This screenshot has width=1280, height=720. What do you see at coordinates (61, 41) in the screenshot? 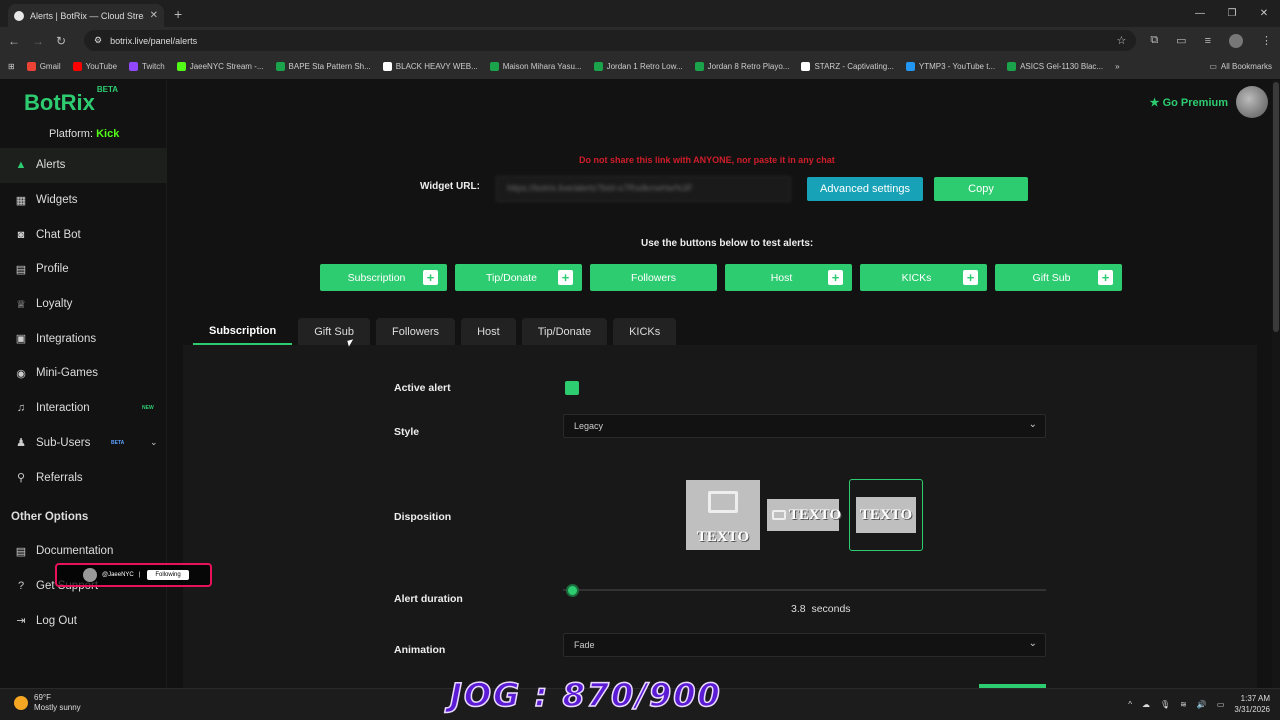
I see `reload-icon: ↻` at bounding box center [61, 41].